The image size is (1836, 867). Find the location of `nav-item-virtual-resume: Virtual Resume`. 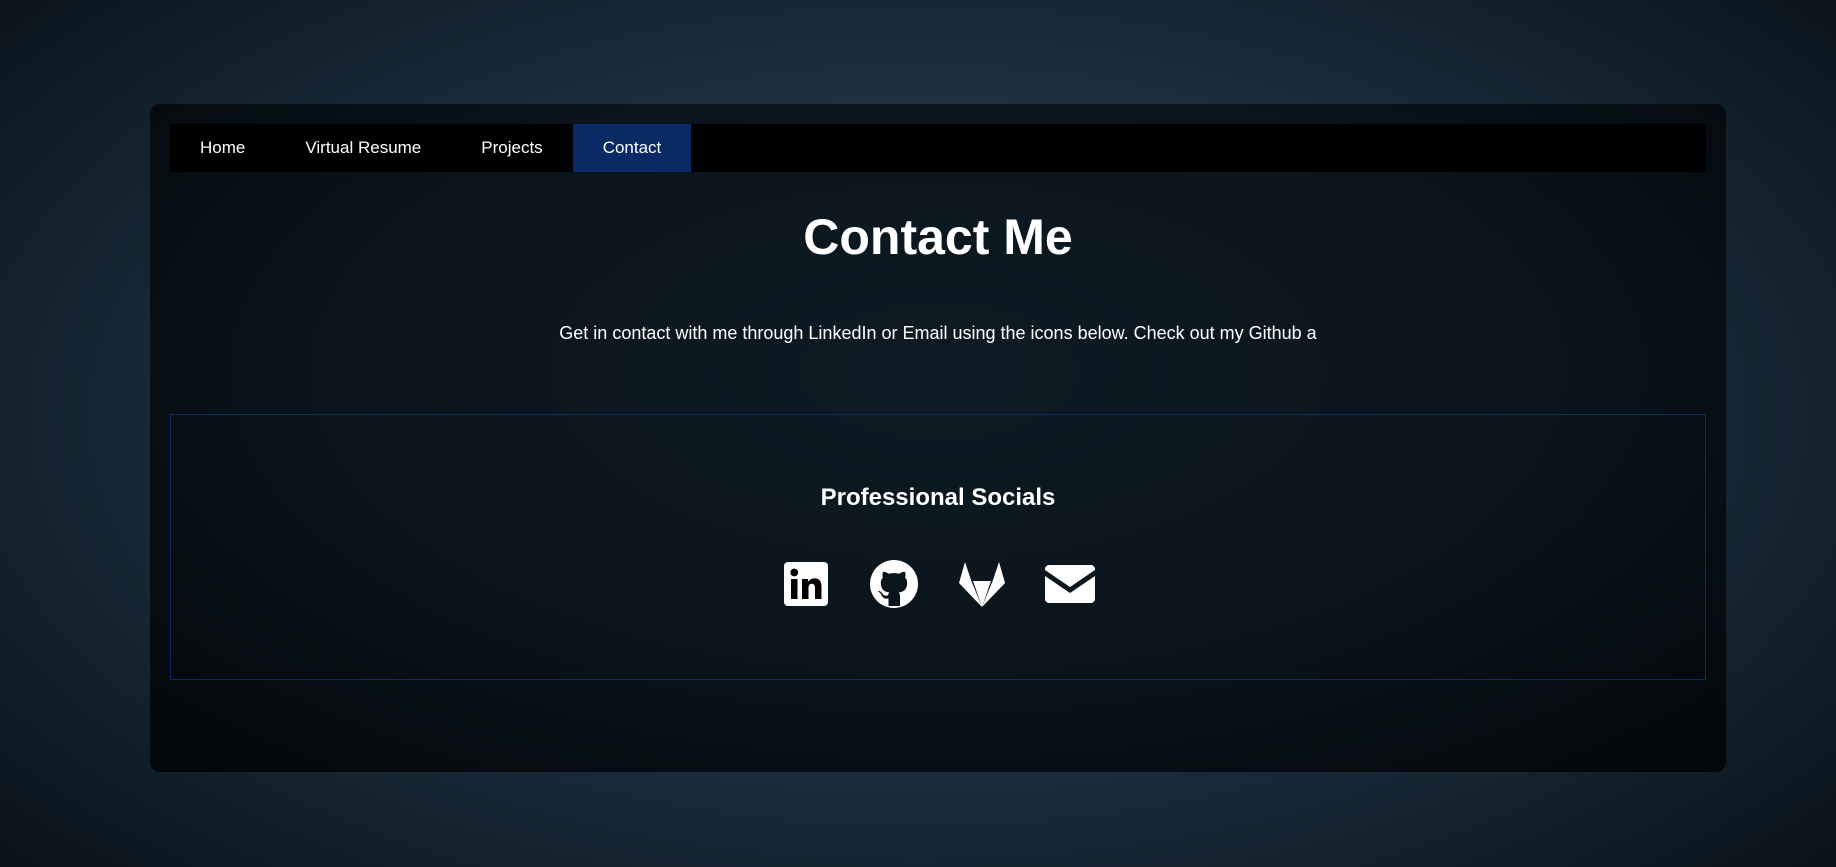

nav-item-virtual-resume: Virtual Resume is located at coordinates (363, 148).